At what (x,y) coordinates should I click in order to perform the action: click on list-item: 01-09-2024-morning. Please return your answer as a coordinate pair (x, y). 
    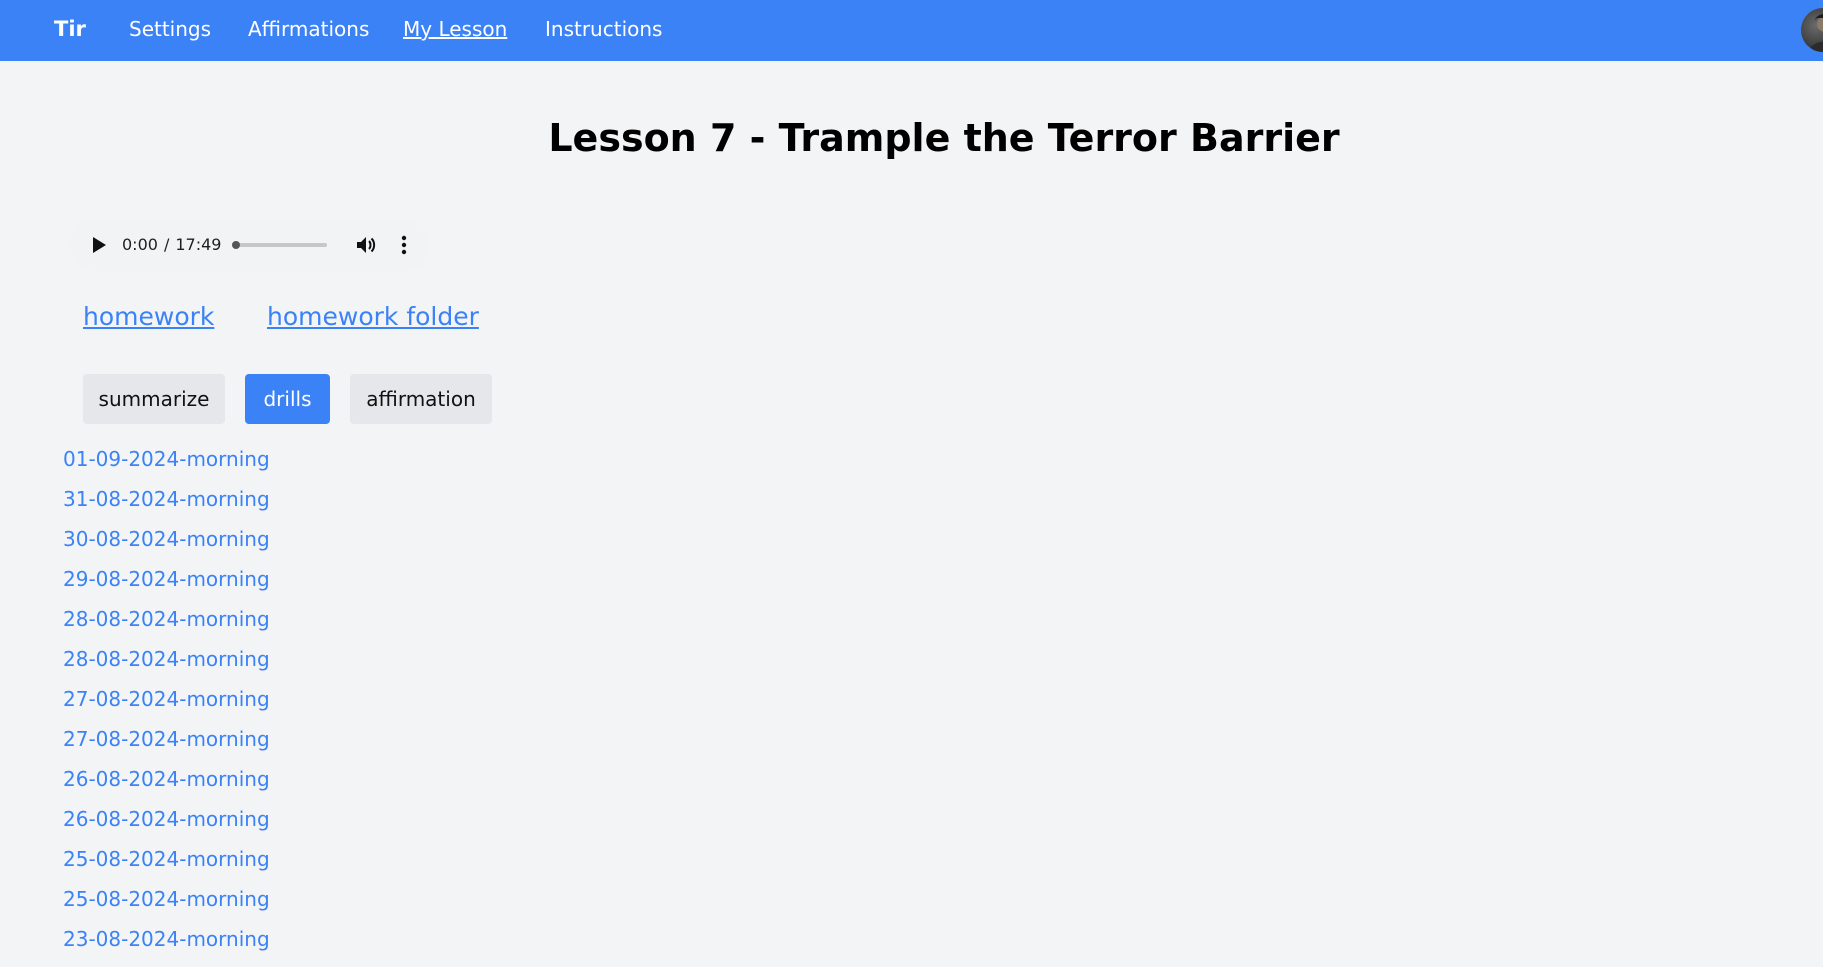
    Looking at the image, I should click on (166, 466).